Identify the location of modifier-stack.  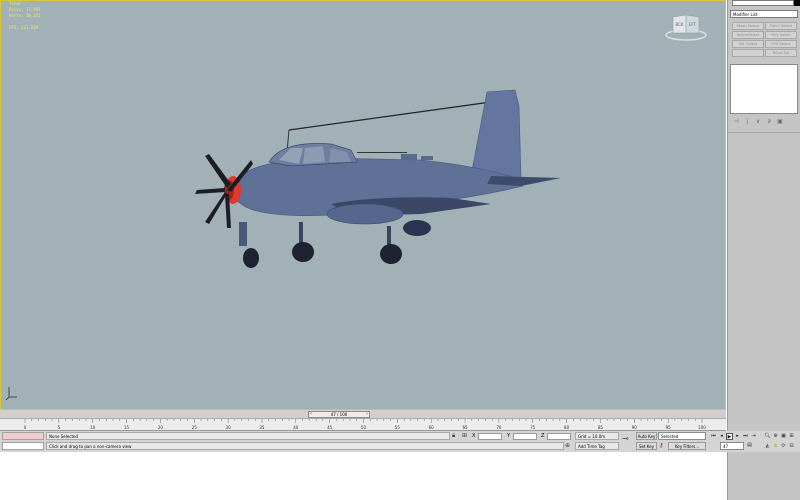
(764, 89).